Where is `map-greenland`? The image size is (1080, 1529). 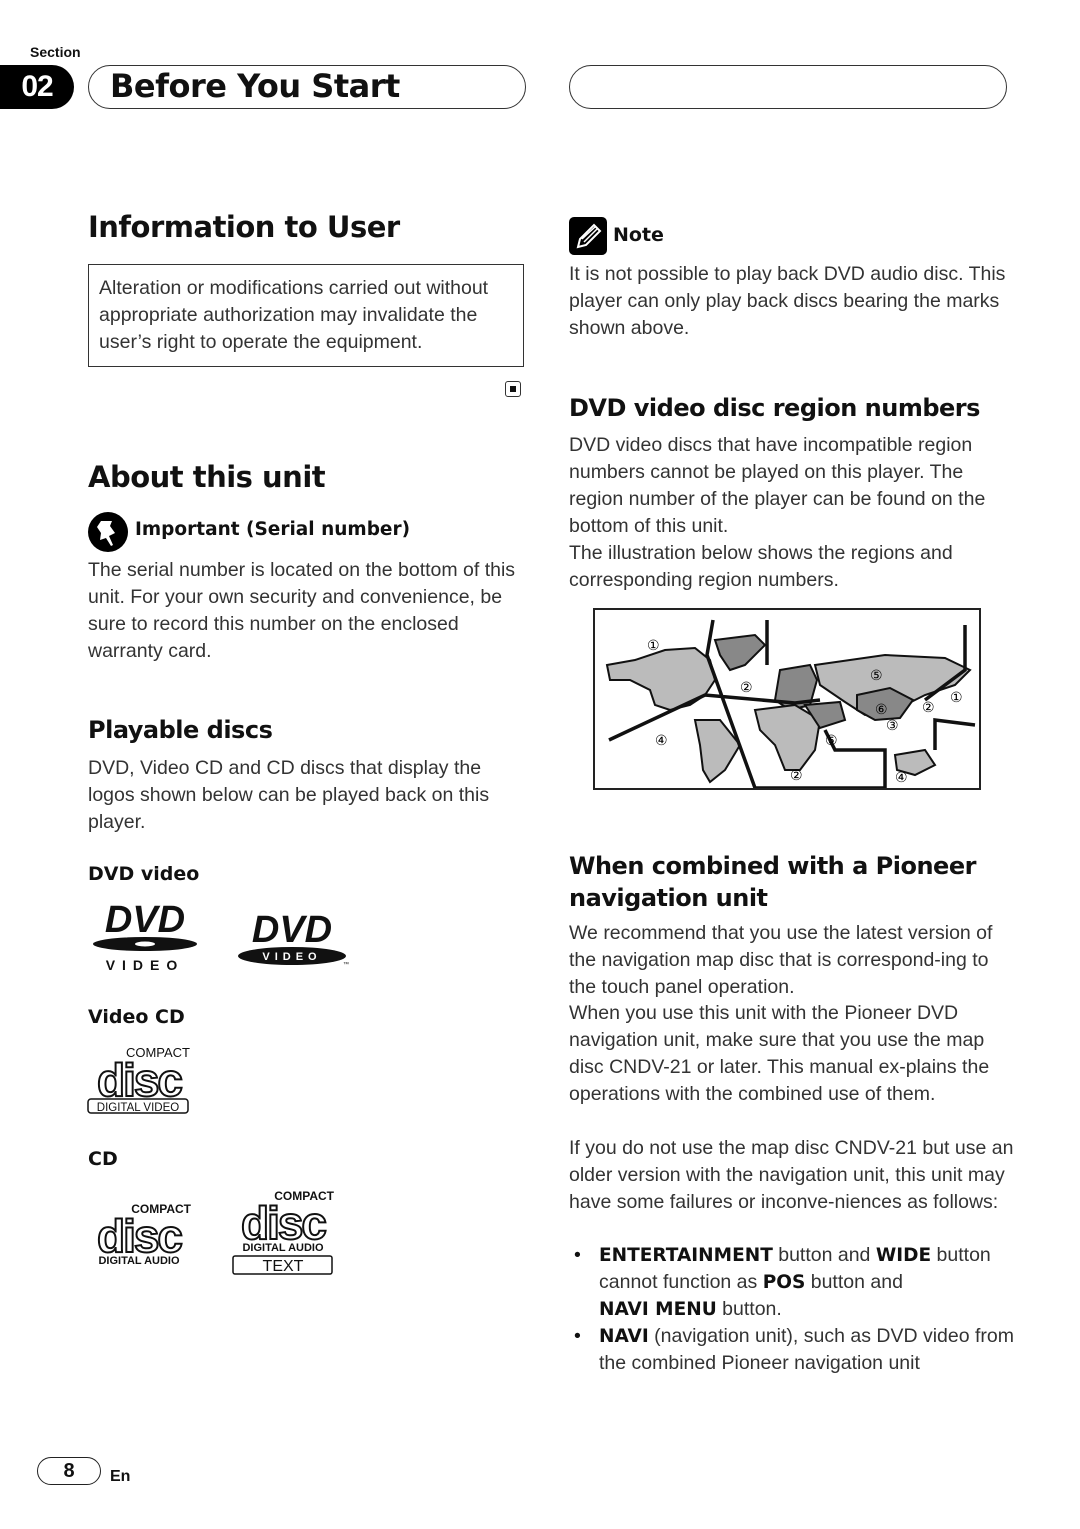
map-greenland is located at coordinates (740, 652).